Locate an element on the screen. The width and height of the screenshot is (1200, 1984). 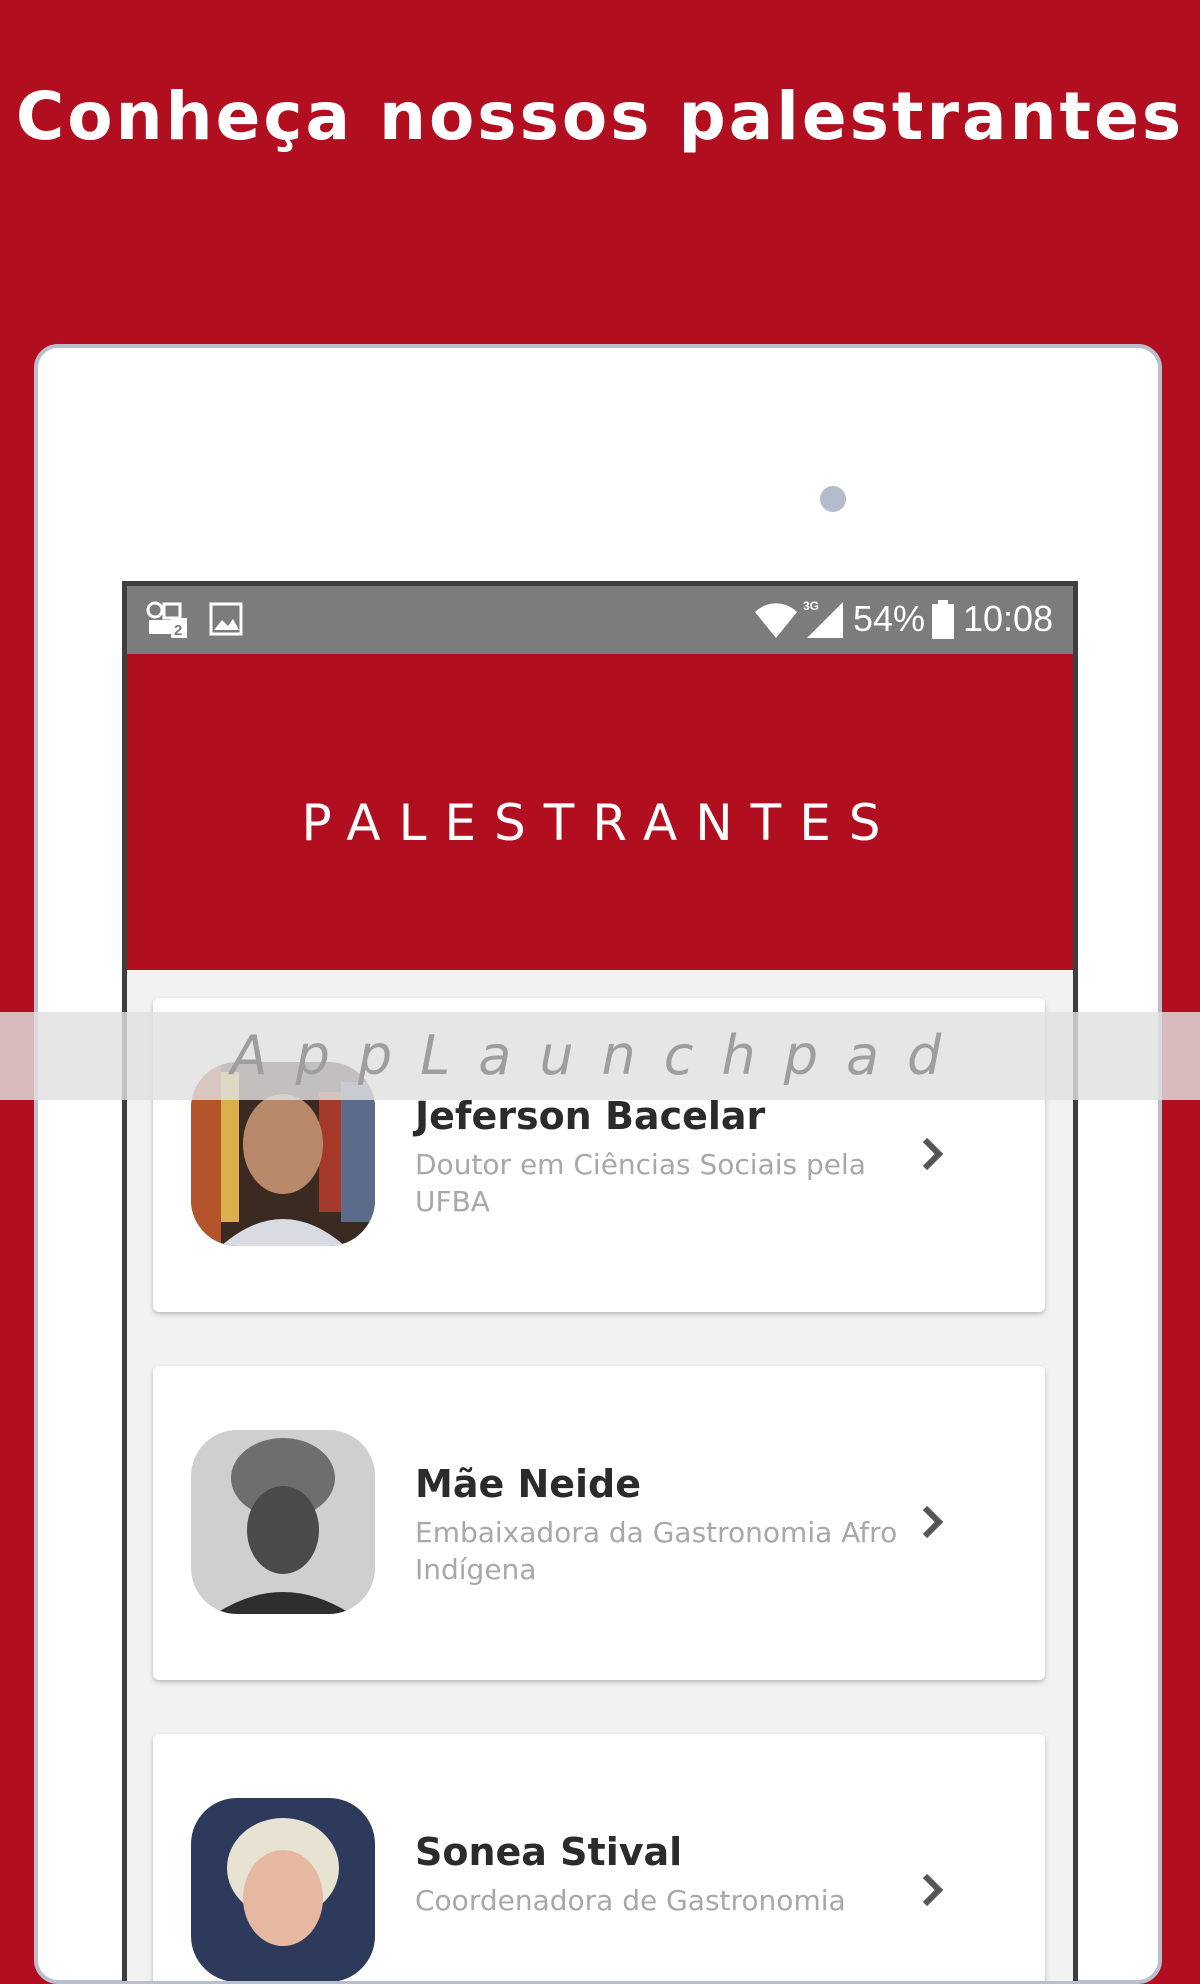
app-header: PALESTRANTES is located at coordinates (600, 812).